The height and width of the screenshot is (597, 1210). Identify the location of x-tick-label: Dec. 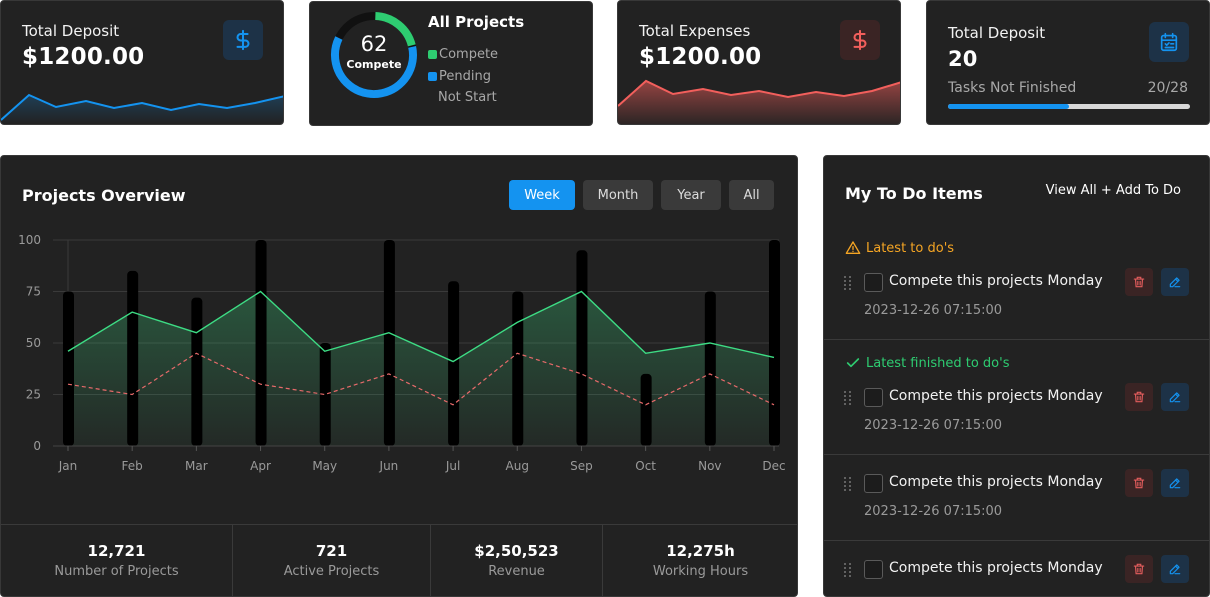
(773, 466).